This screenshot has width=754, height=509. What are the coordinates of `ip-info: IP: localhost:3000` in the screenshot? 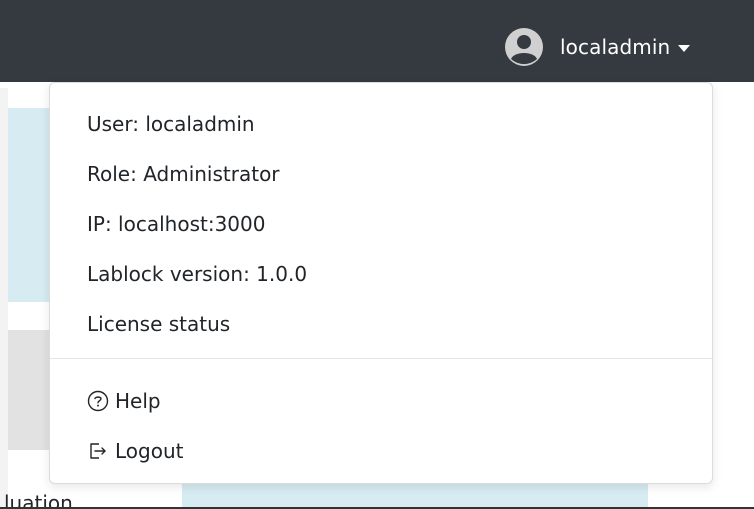 It's located at (176, 224).